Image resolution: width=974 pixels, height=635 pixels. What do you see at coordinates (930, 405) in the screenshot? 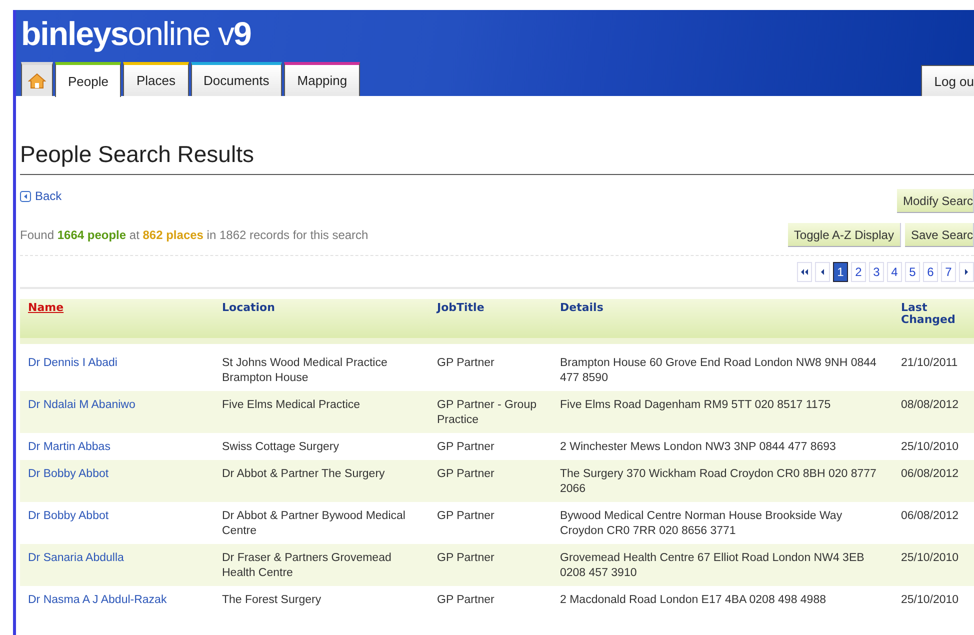
I see `table-cell: 08/08/2012` at bounding box center [930, 405].